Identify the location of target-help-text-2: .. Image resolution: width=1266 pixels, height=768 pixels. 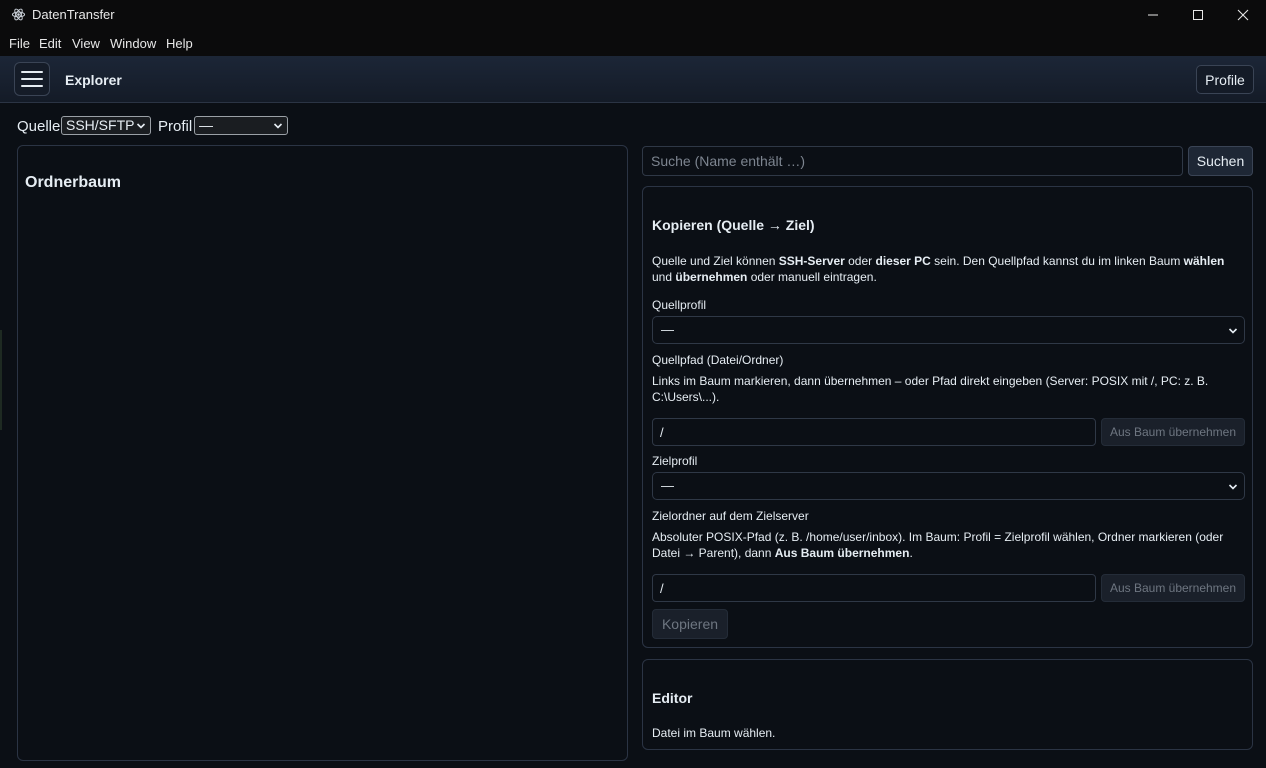
(911, 553).